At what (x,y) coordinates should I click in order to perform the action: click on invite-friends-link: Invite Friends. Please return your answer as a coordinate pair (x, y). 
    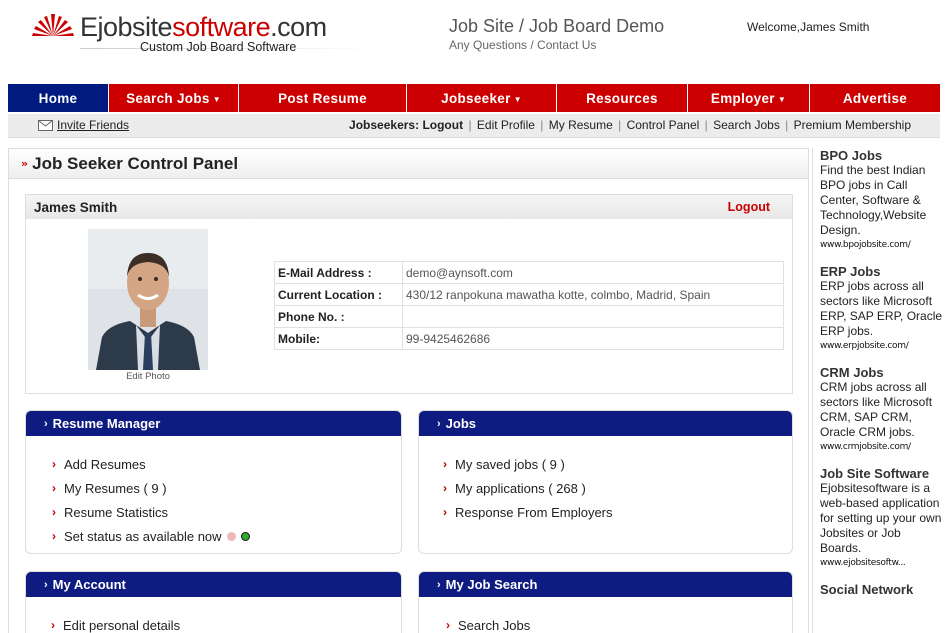
    Looking at the image, I should click on (93, 125).